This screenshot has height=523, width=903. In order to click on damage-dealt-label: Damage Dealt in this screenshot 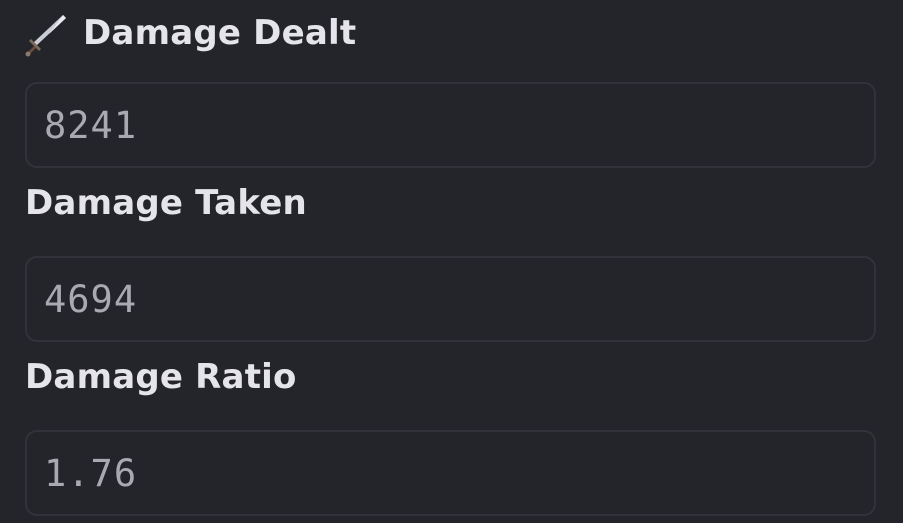, I will do `click(190, 33)`.